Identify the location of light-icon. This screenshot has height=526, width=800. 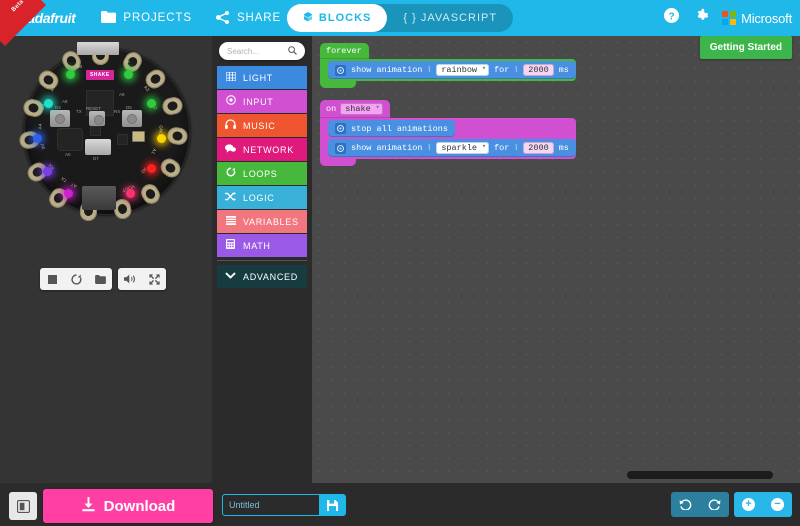
(340, 128).